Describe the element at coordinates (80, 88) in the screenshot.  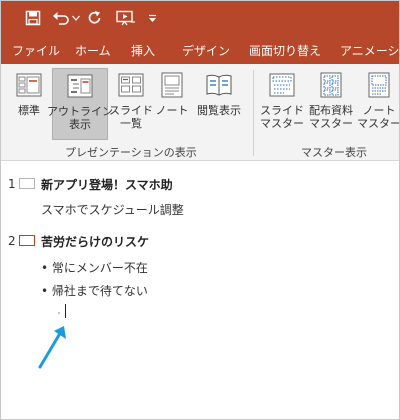
I see `outline-view-icon` at that location.